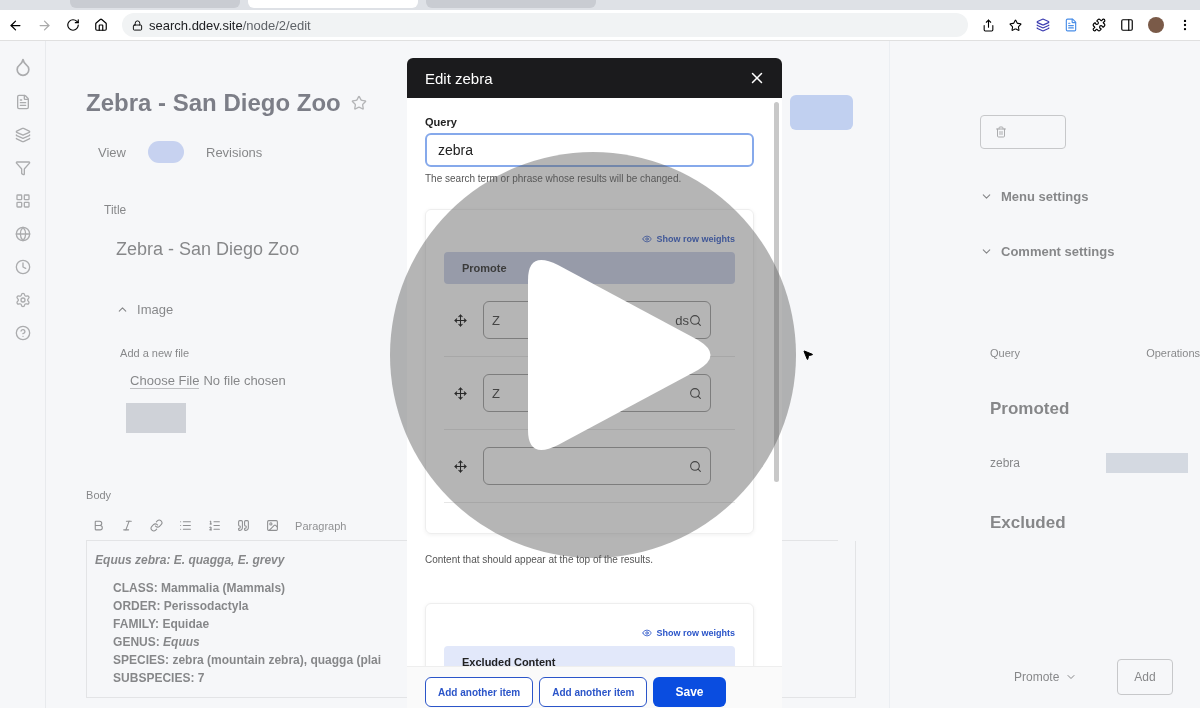 Image resolution: width=1200 pixels, height=708 pixels. I want to click on body-text: Equus zebra: E. quagga, E. grevy, so click(190, 560).